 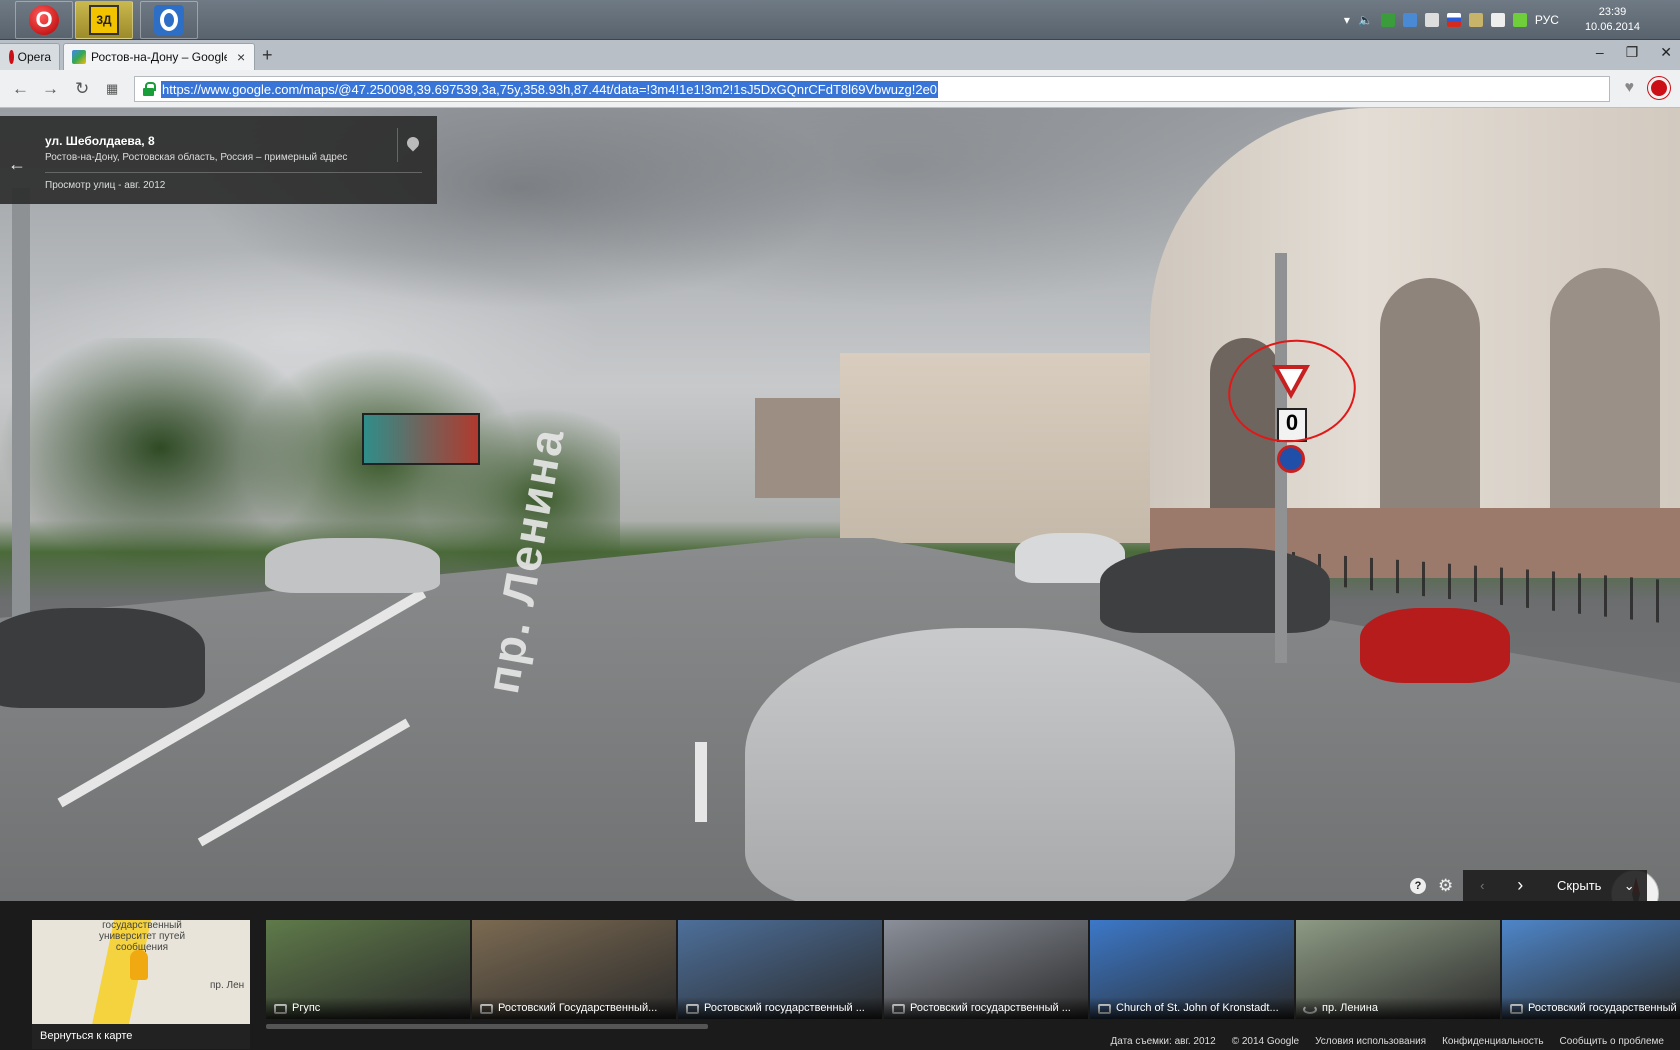 What do you see at coordinates (139, 965) in the screenshot?
I see `pegman-icon` at bounding box center [139, 965].